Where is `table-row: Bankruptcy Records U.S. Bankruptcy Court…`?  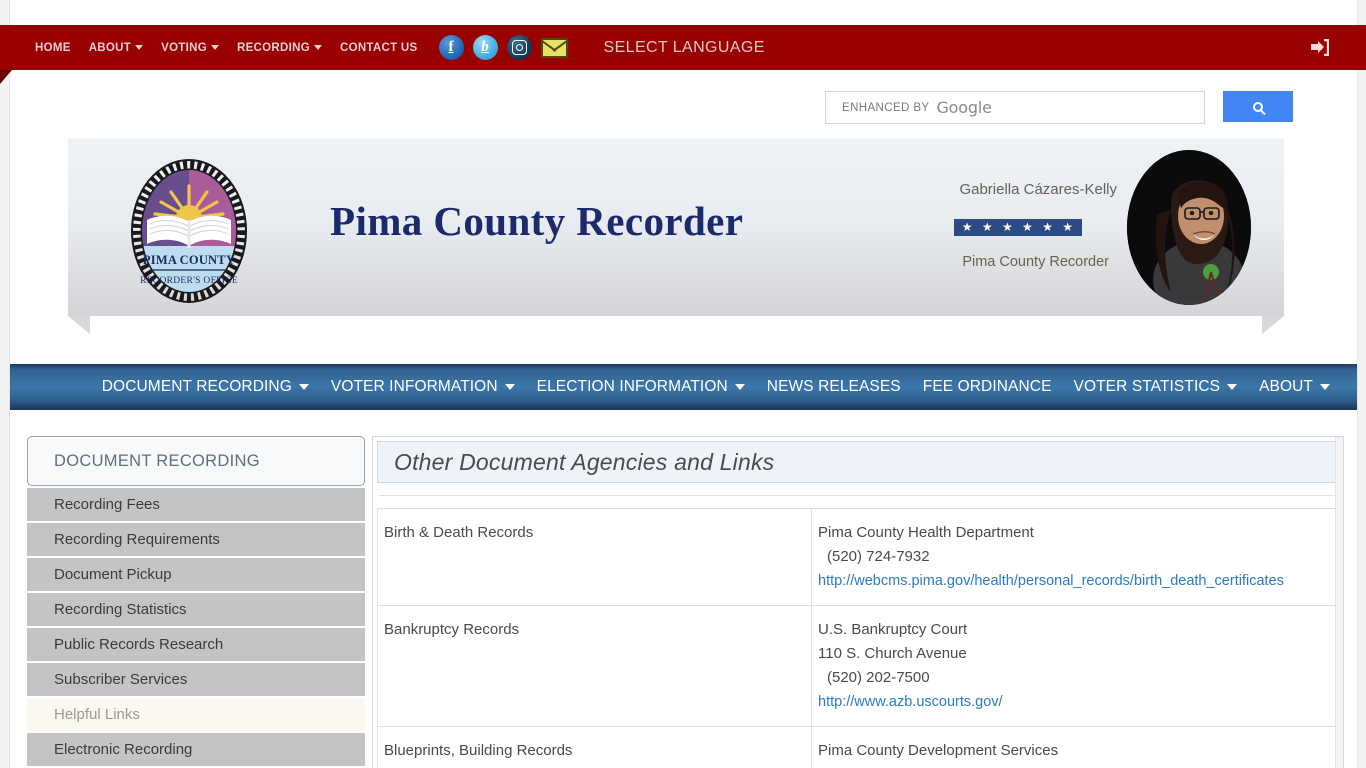
table-row: Bankruptcy Records U.S. Bankruptcy Court… is located at coordinates (857, 666).